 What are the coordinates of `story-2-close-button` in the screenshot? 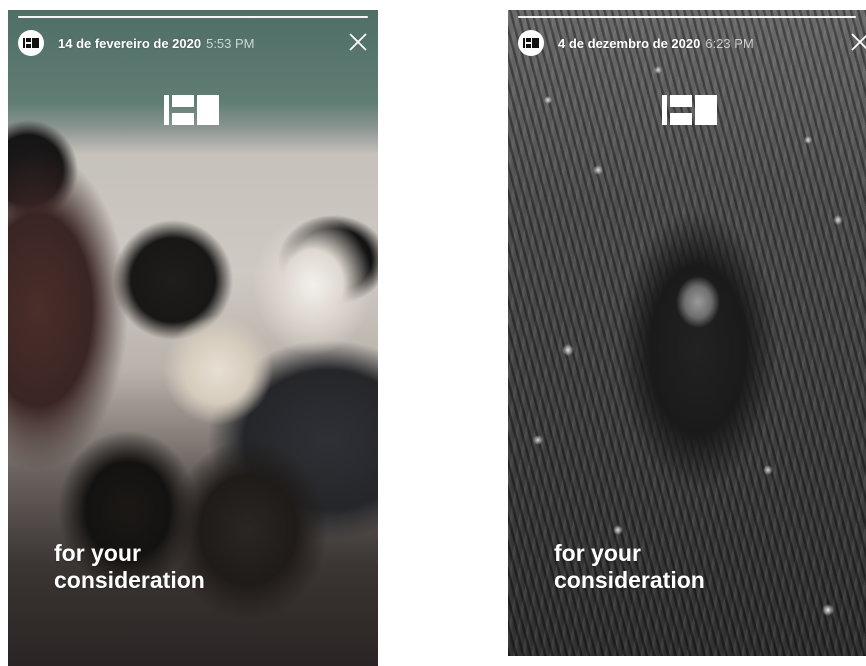 It's located at (857, 42).